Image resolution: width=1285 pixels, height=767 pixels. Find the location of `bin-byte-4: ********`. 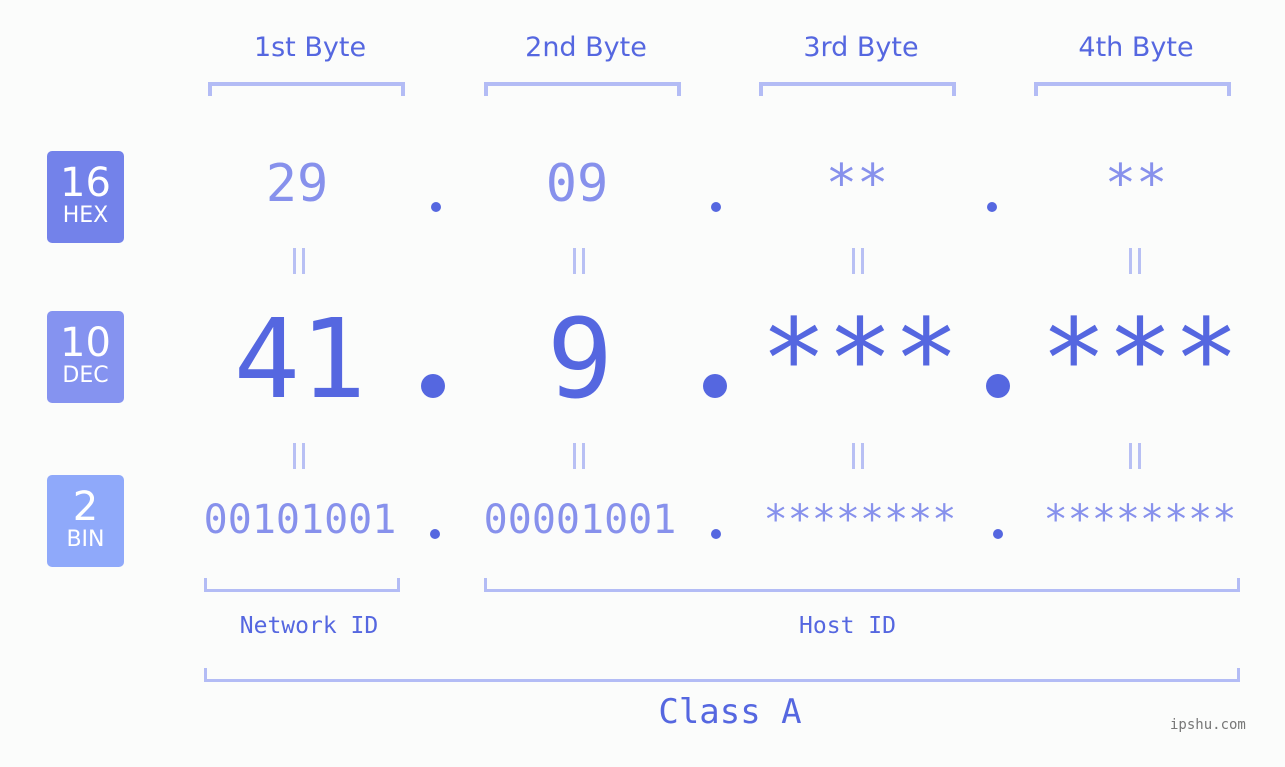

bin-byte-4: ******** is located at coordinates (1140, 520).